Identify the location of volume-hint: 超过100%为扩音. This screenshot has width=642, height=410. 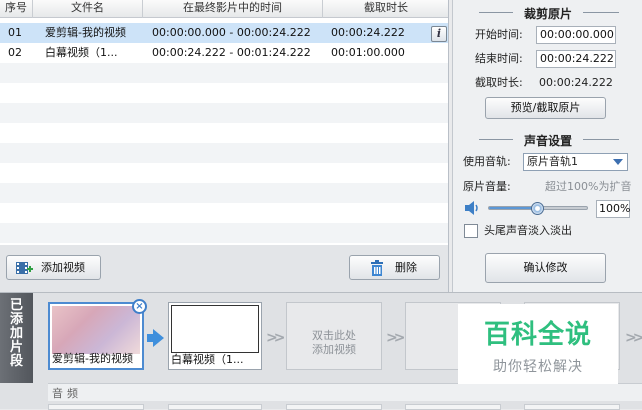
(588, 186).